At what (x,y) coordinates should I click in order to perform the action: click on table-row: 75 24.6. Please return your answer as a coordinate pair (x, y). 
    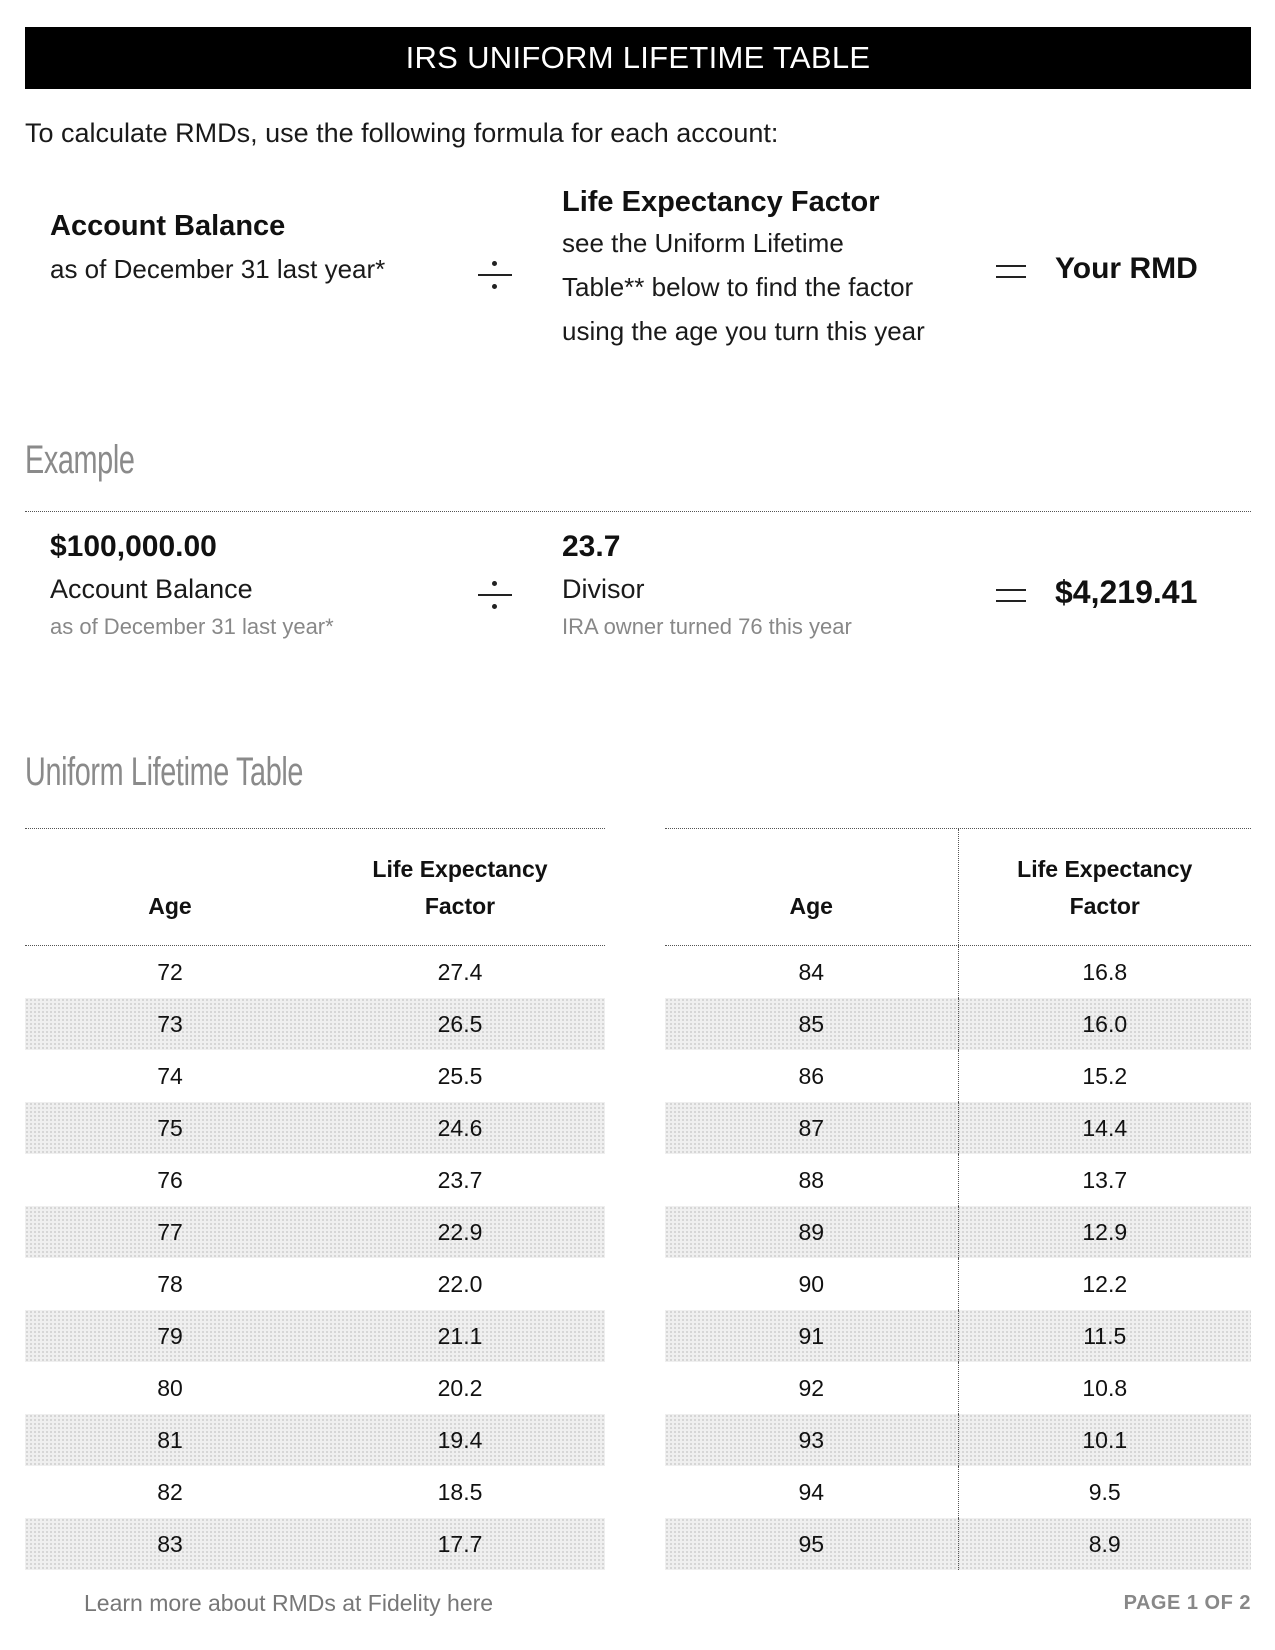
    Looking at the image, I should click on (315, 1128).